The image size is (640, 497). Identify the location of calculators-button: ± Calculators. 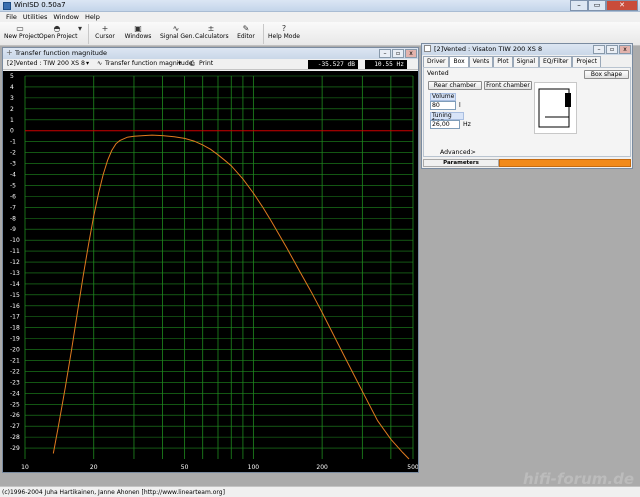
(212, 34).